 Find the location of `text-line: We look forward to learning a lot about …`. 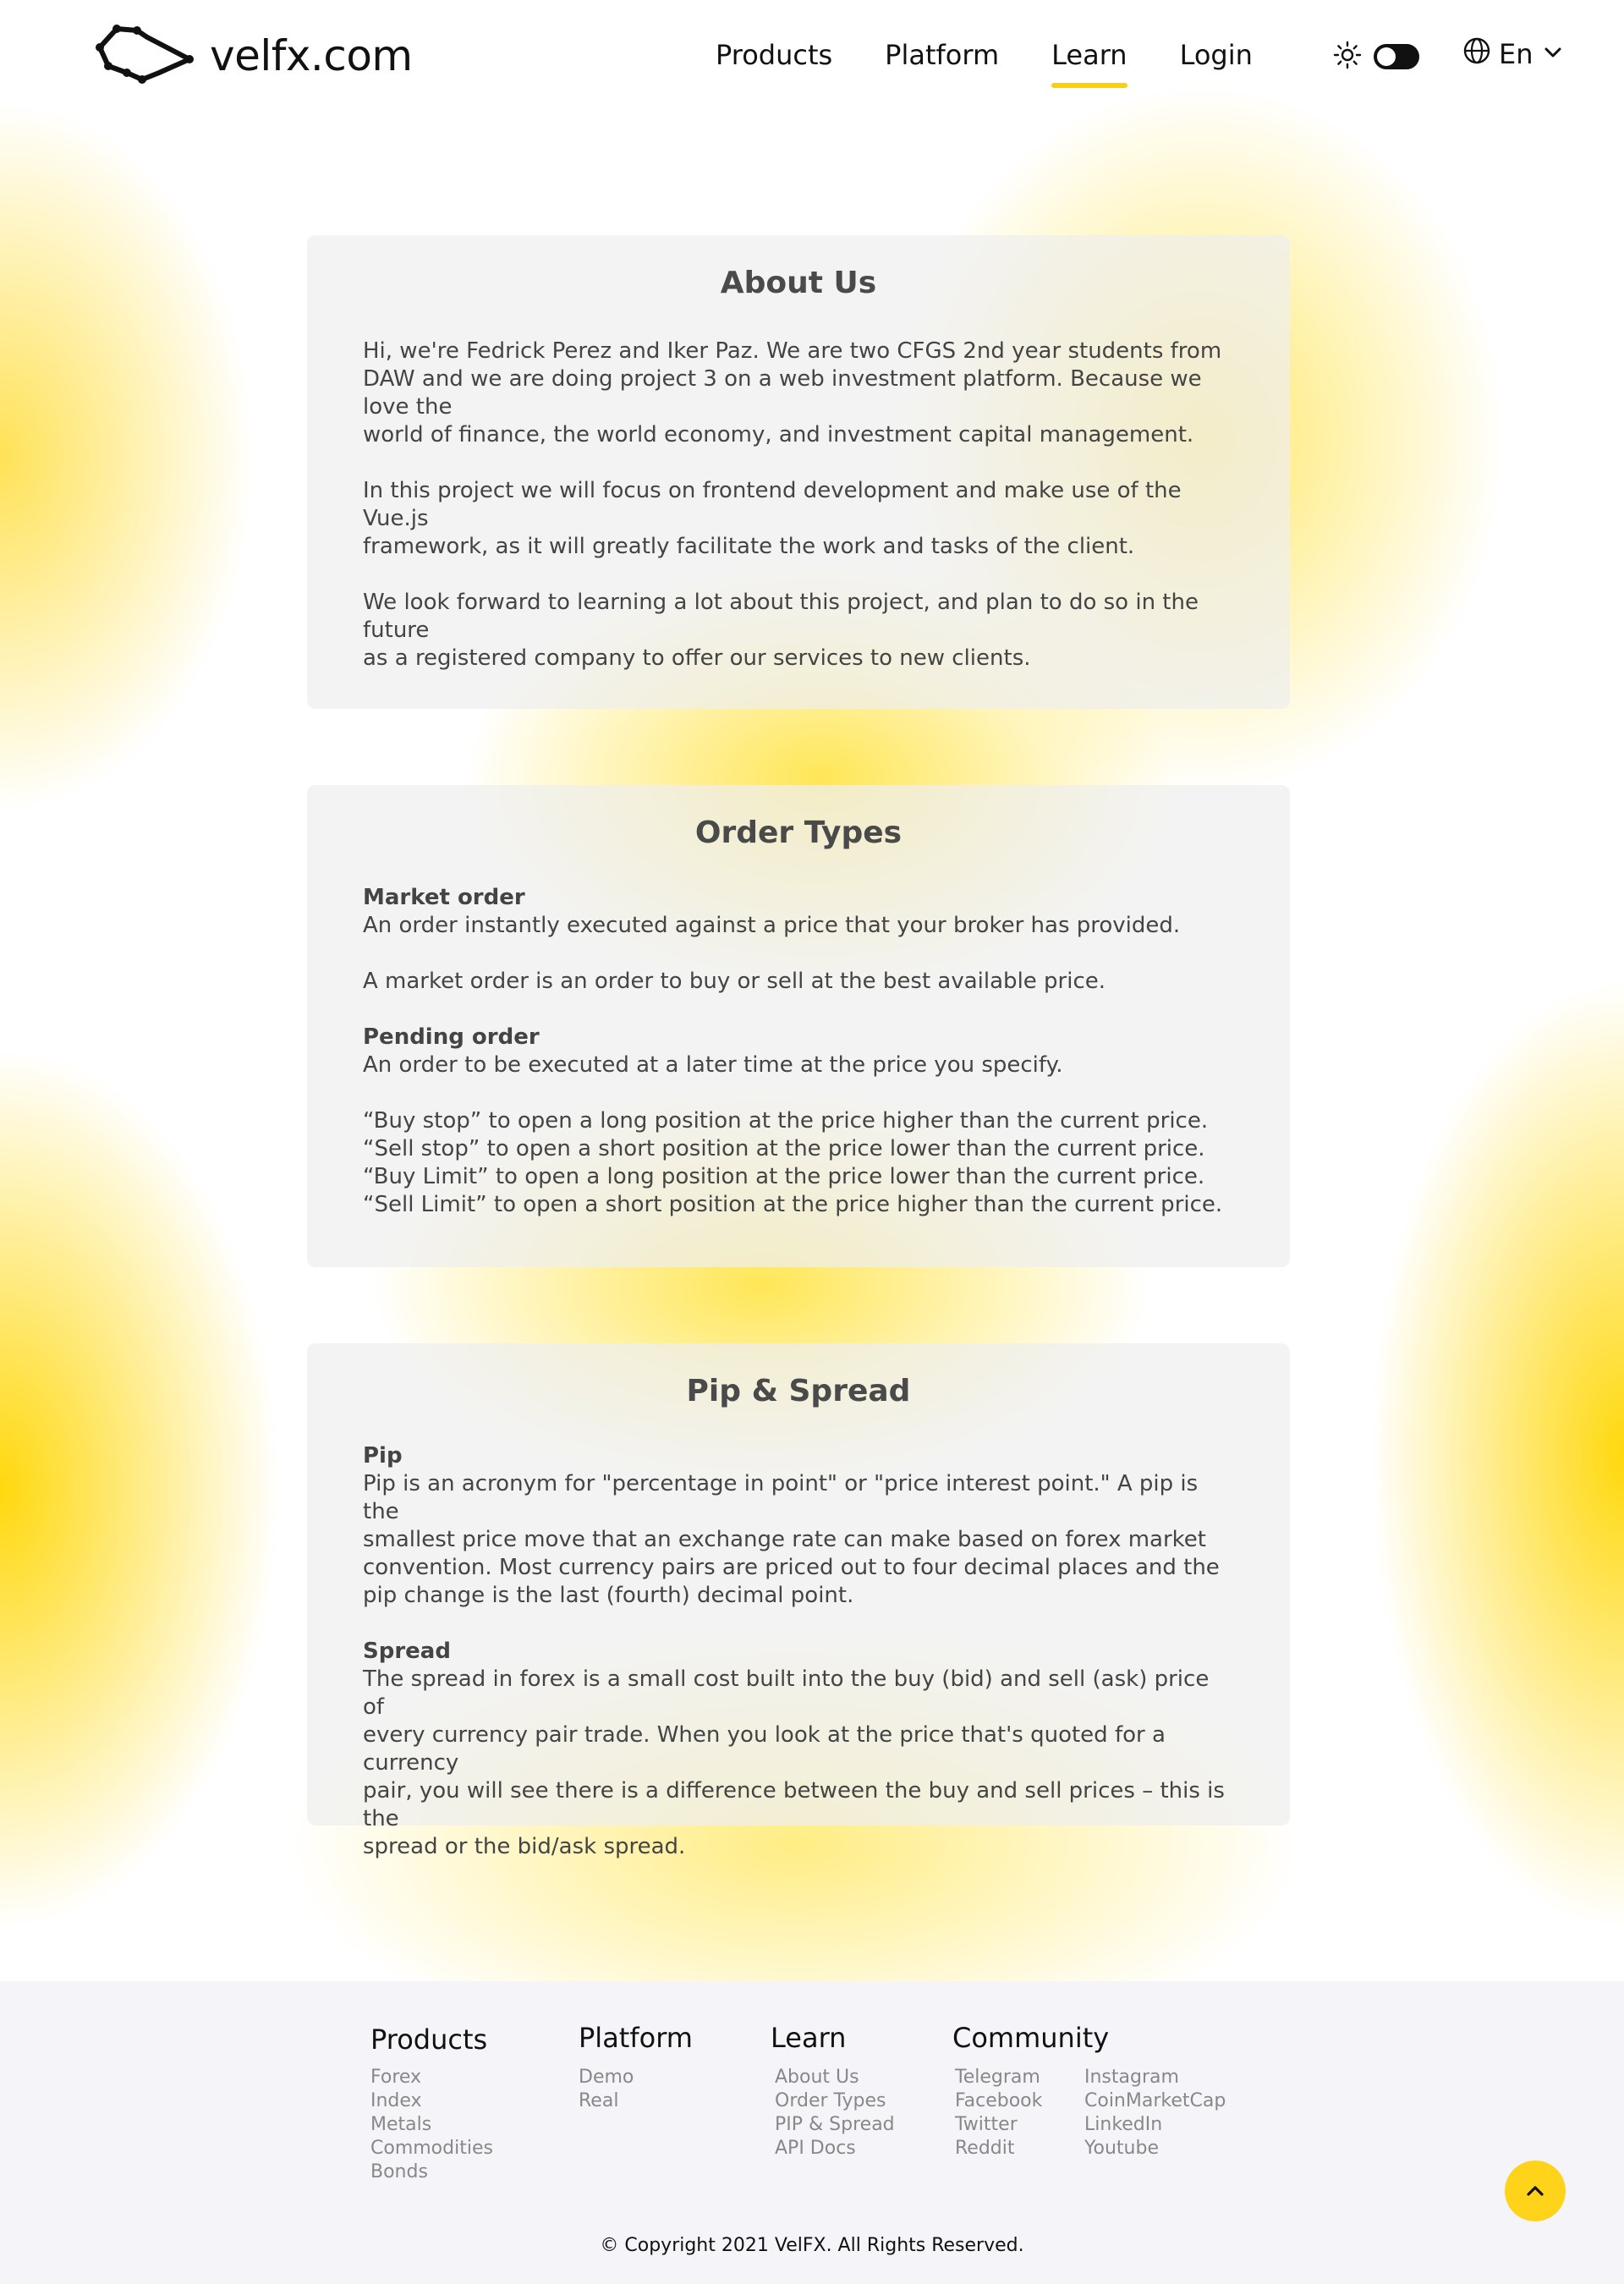

text-line: We look forward to learning a lot about … is located at coordinates (781, 616).